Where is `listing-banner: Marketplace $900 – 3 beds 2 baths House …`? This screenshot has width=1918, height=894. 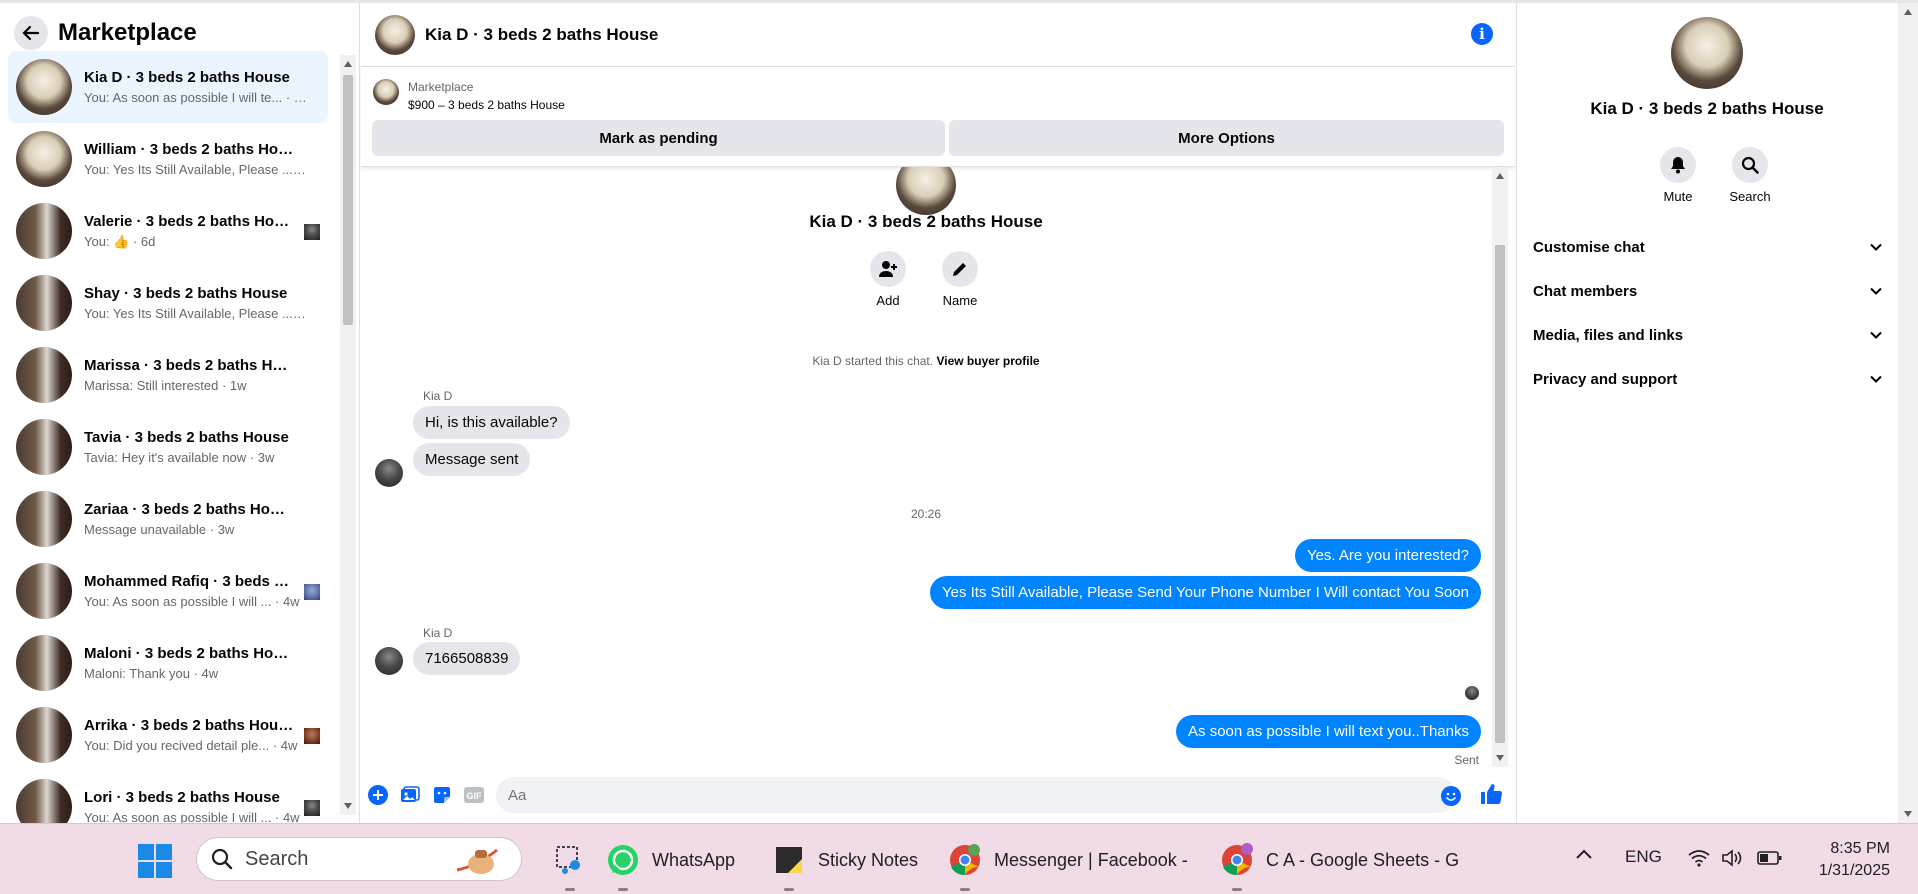 listing-banner: Marketplace $900 – 3 beds 2 baths House … is located at coordinates (938, 117).